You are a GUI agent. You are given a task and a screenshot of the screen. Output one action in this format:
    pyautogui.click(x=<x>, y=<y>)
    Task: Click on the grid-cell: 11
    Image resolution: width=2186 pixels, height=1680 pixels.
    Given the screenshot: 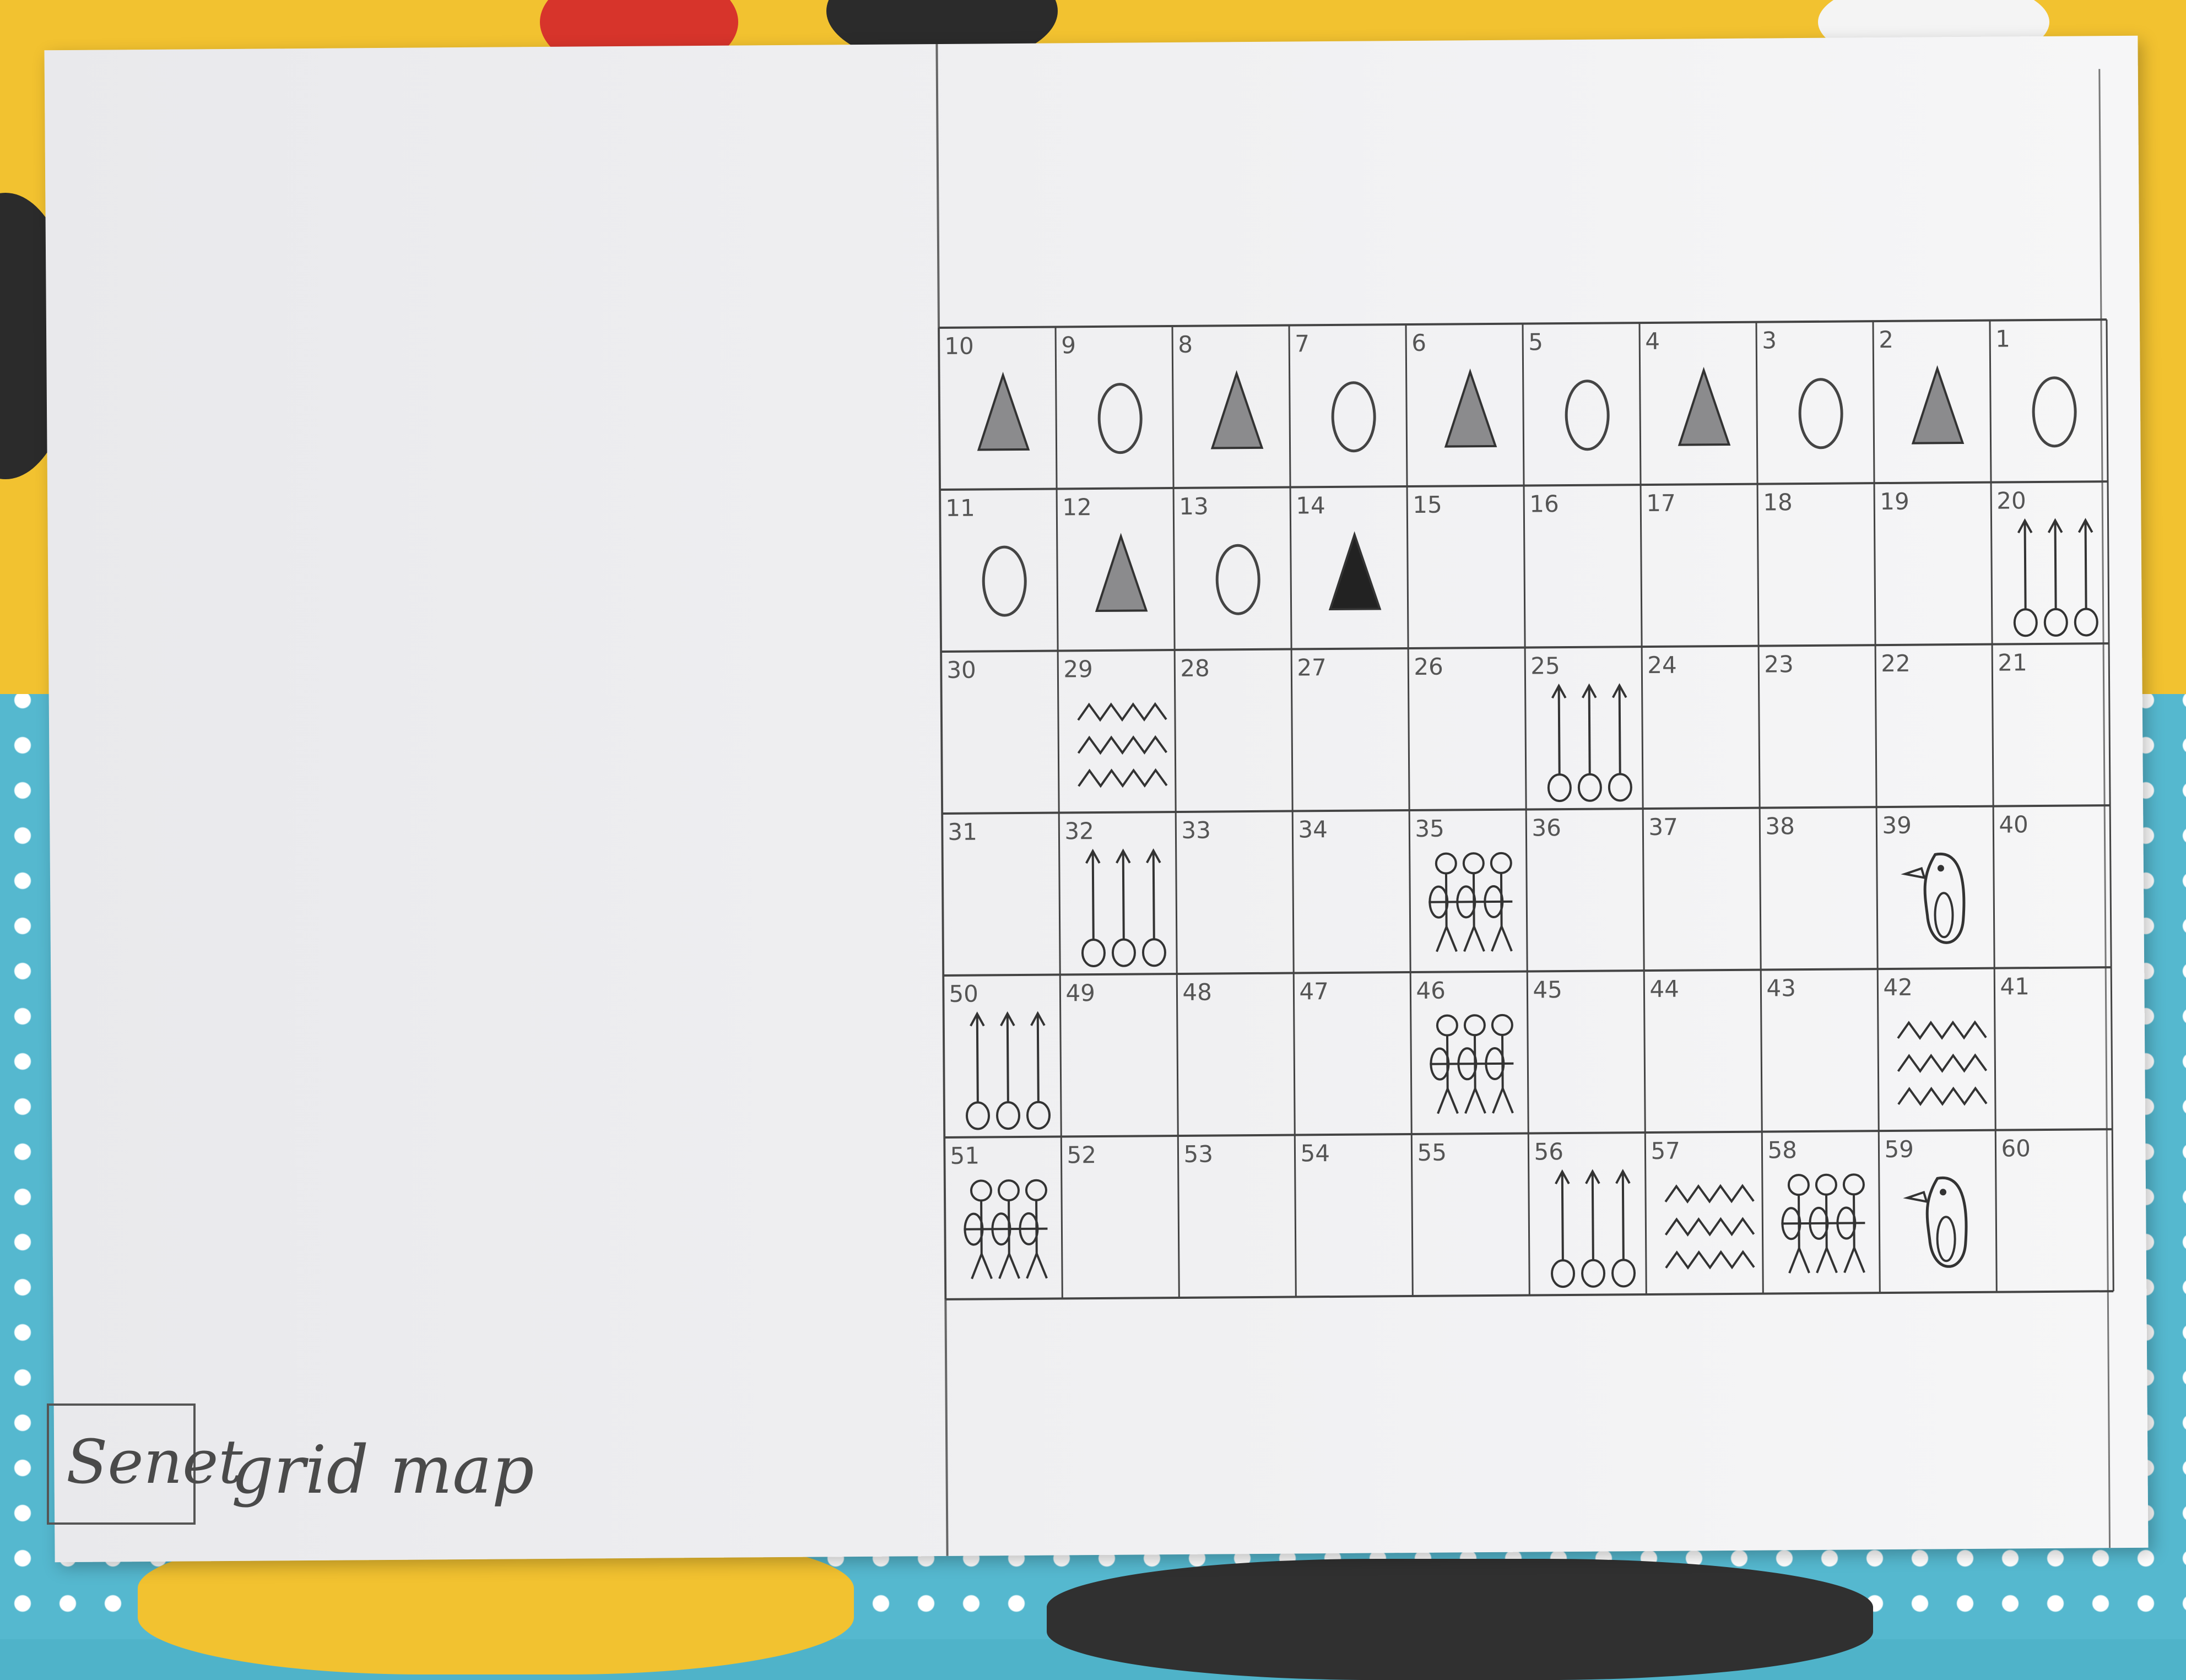 What is the action you would take?
    pyautogui.click(x=985, y=555)
    